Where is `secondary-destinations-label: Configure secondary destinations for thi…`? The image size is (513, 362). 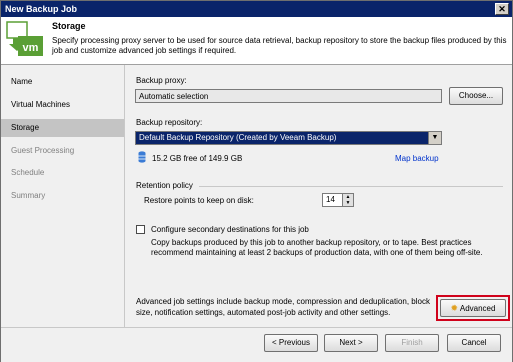
secondary-destinations-label: Configure secondary destinations for thi… is located at coordinates (230, 229).